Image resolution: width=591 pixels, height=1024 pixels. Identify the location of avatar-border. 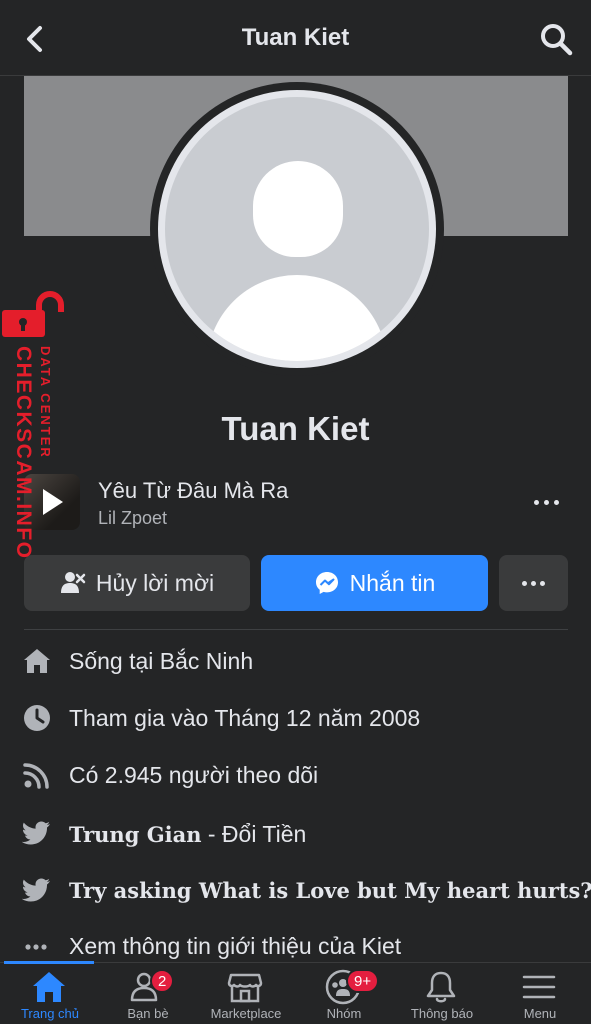
(297, 229).